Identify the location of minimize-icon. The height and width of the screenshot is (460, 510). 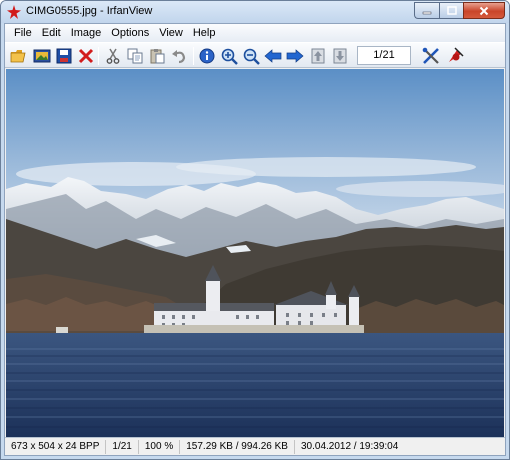
(427, 12).